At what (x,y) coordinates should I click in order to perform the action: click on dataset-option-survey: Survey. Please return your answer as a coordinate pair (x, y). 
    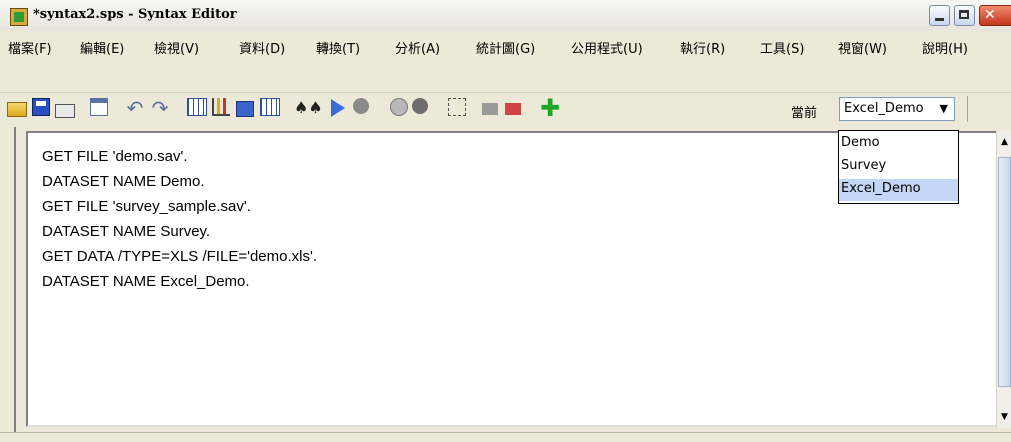
    Looking at the image, I should click on (898, 167).